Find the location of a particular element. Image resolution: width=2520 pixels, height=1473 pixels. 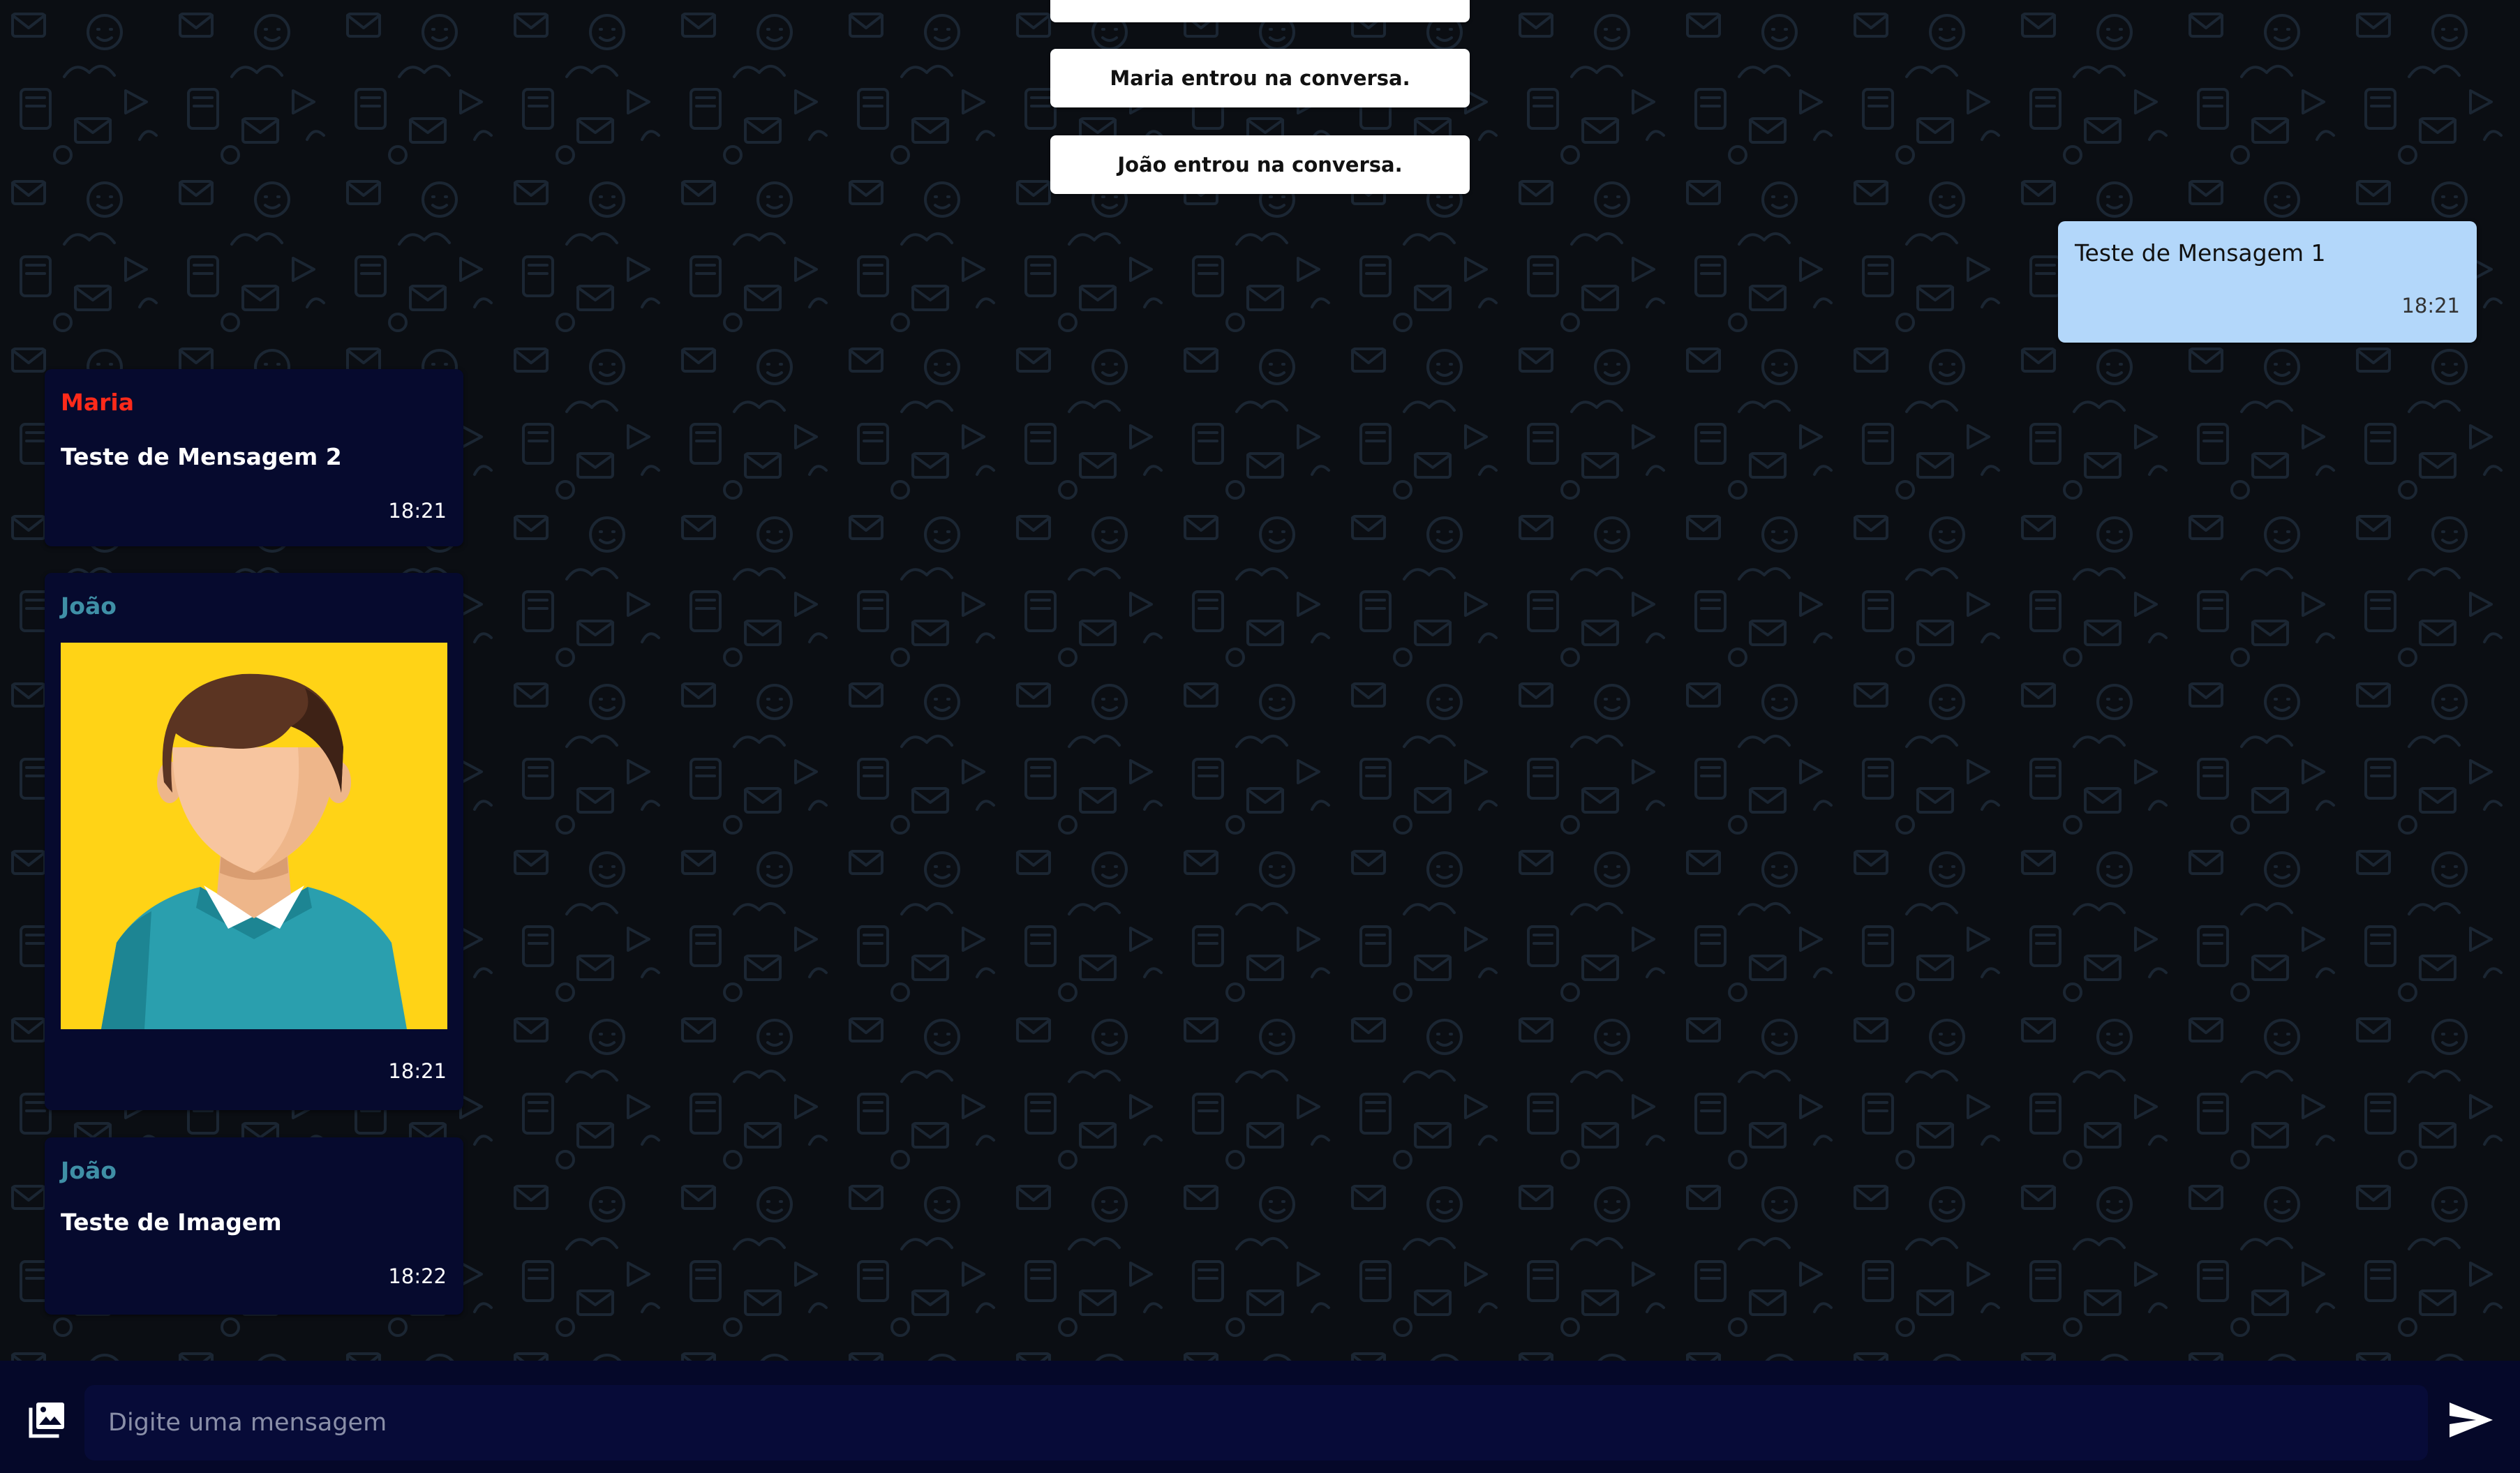

incoming-message-bubble: João 18:21 is located at coordinates (254, 842).